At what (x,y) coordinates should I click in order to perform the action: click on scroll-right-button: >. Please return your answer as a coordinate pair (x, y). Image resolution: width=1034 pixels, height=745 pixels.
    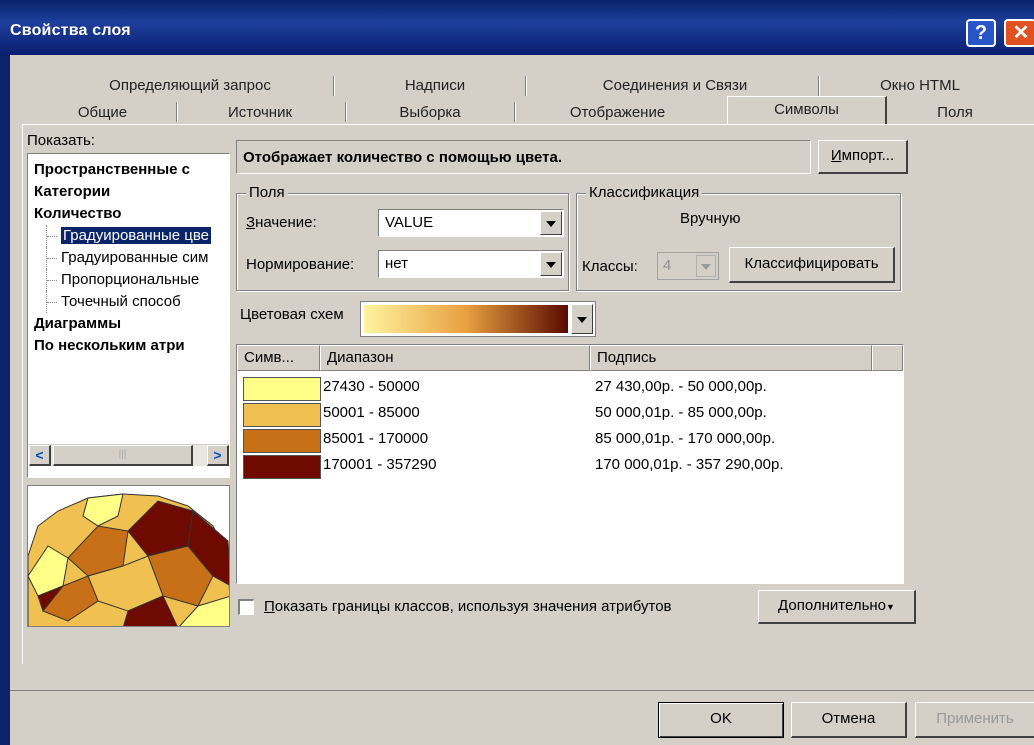
    Looking at the image, I should click on (218, 455).